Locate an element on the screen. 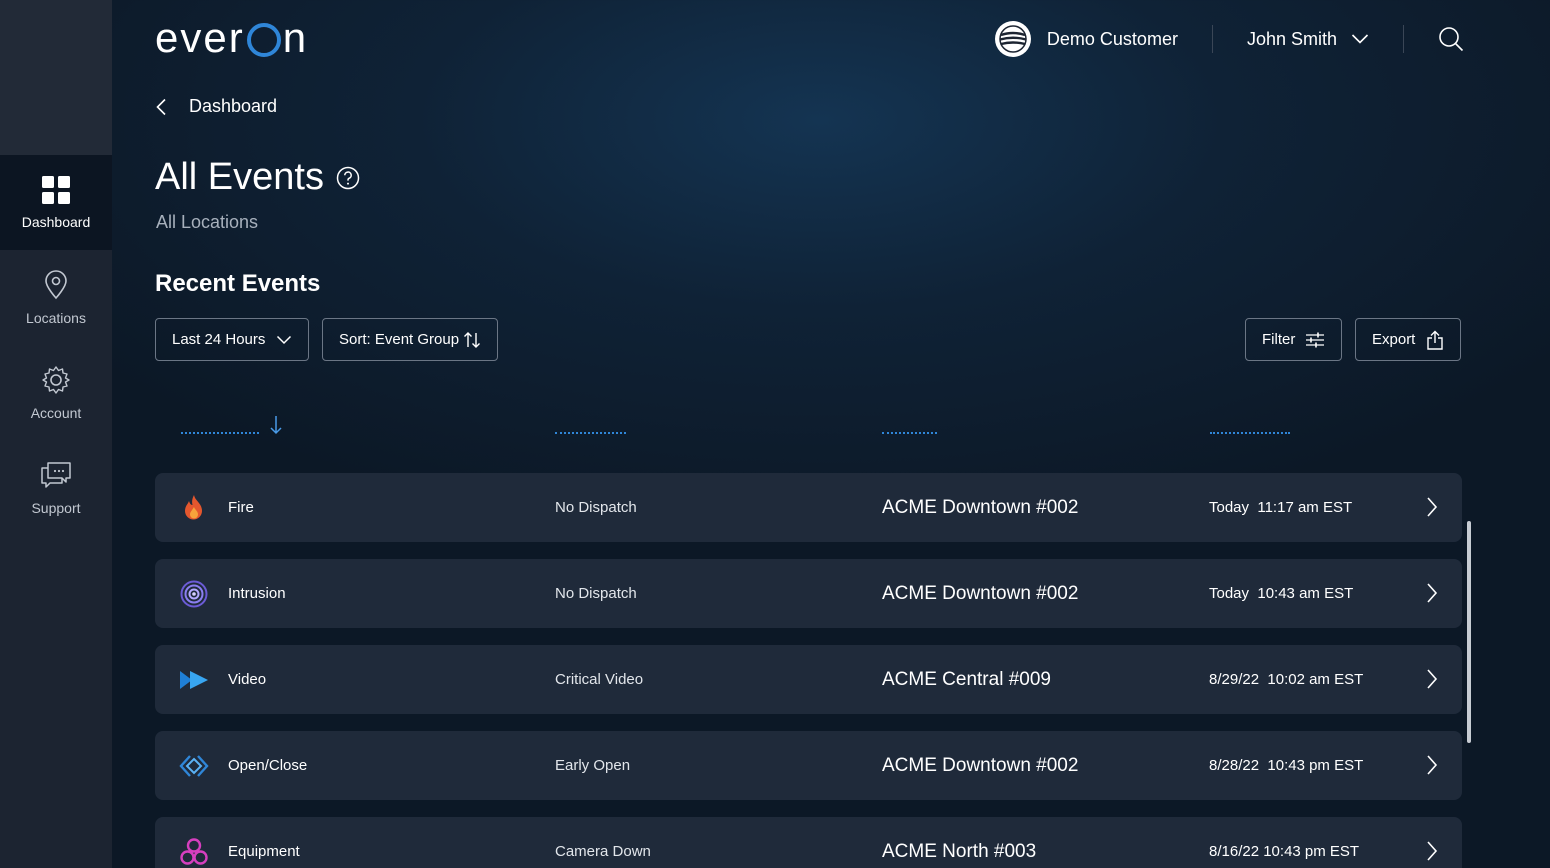 Image resolution: width=1550 pixels, height=868 pixels. chevron-left-icon is located at coordinates (161, 107).